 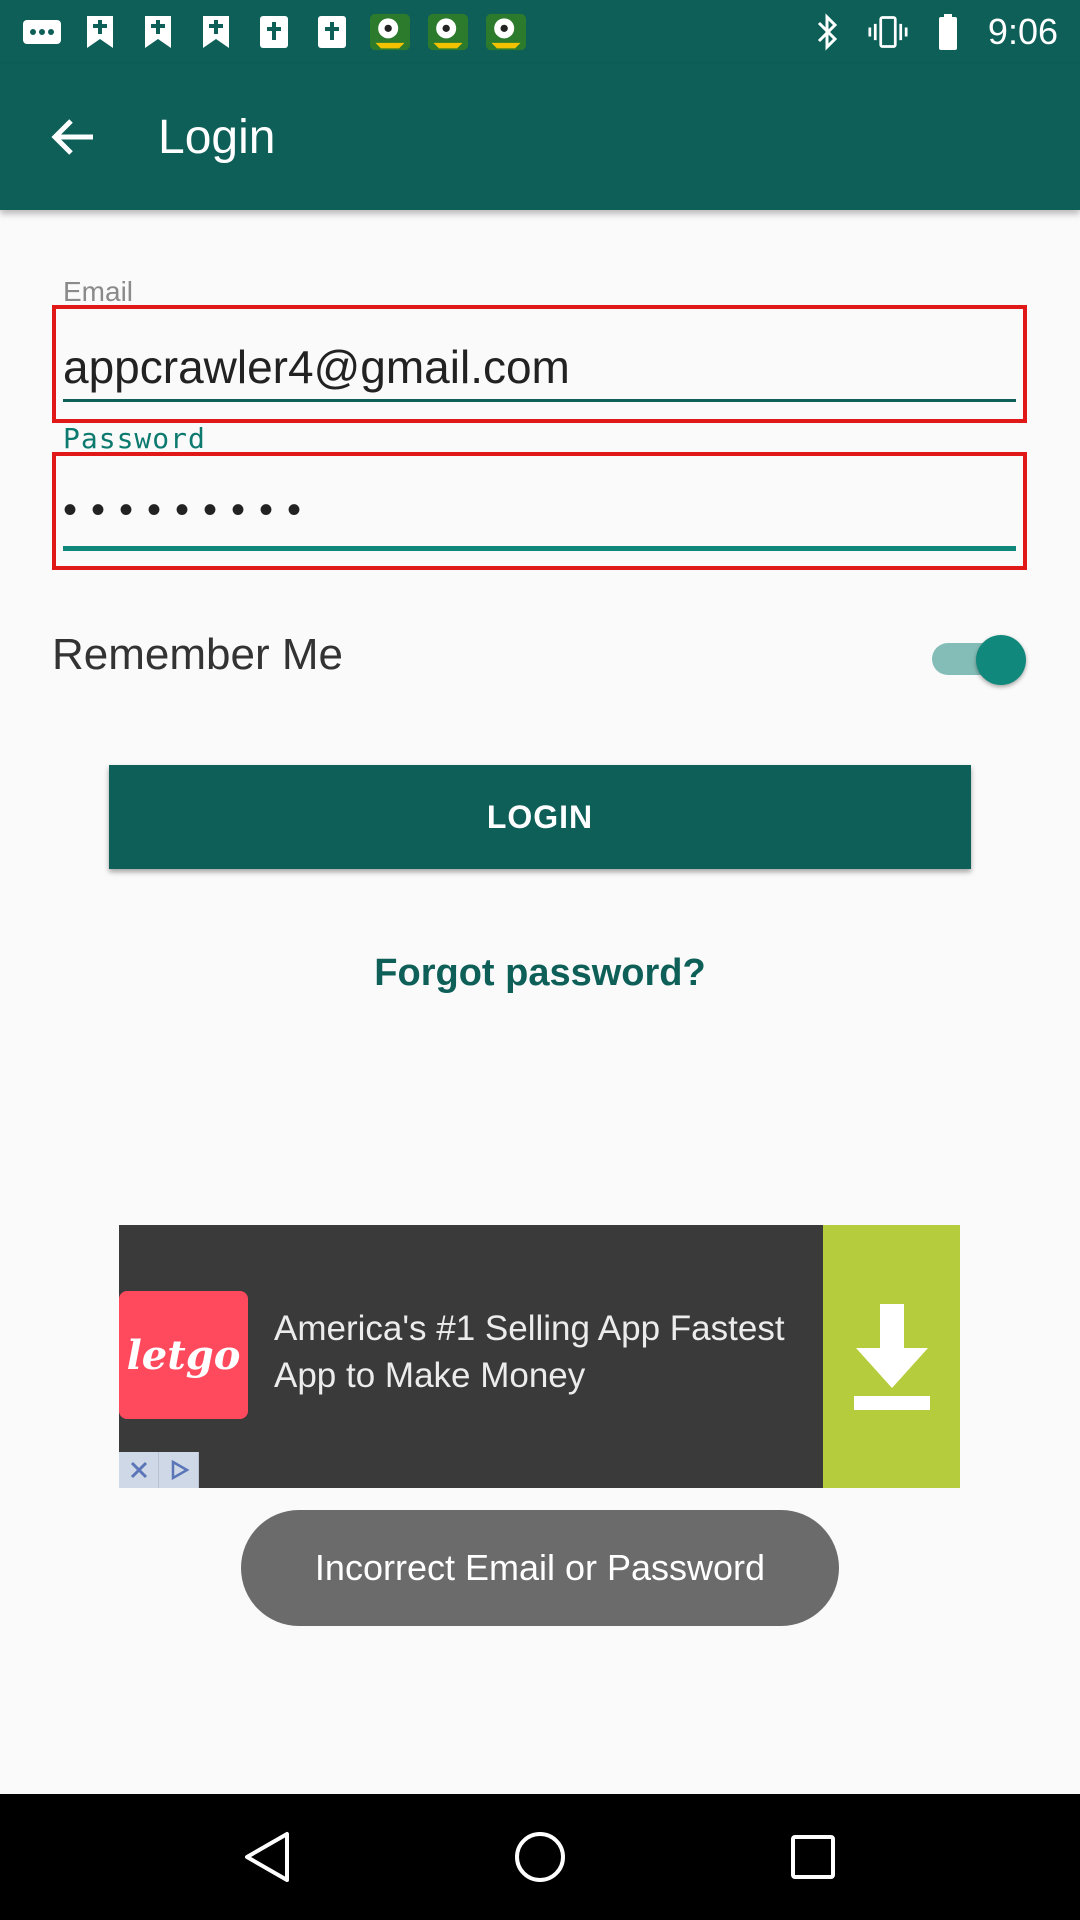 I want to click on ad-close-button, so click(x=139, y=1470).